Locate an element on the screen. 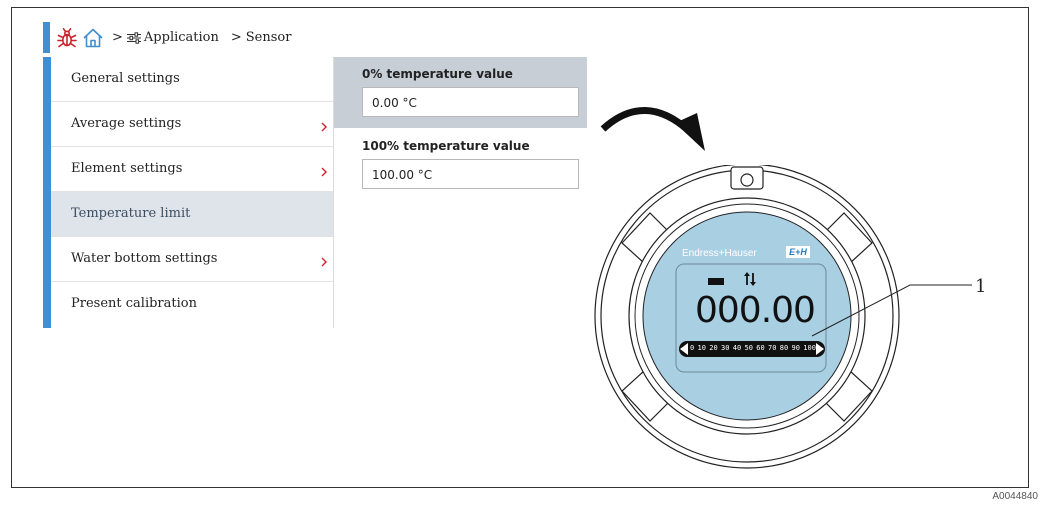  menu-item-present-calibration: Present calibration is located at coordinates (192, 304).